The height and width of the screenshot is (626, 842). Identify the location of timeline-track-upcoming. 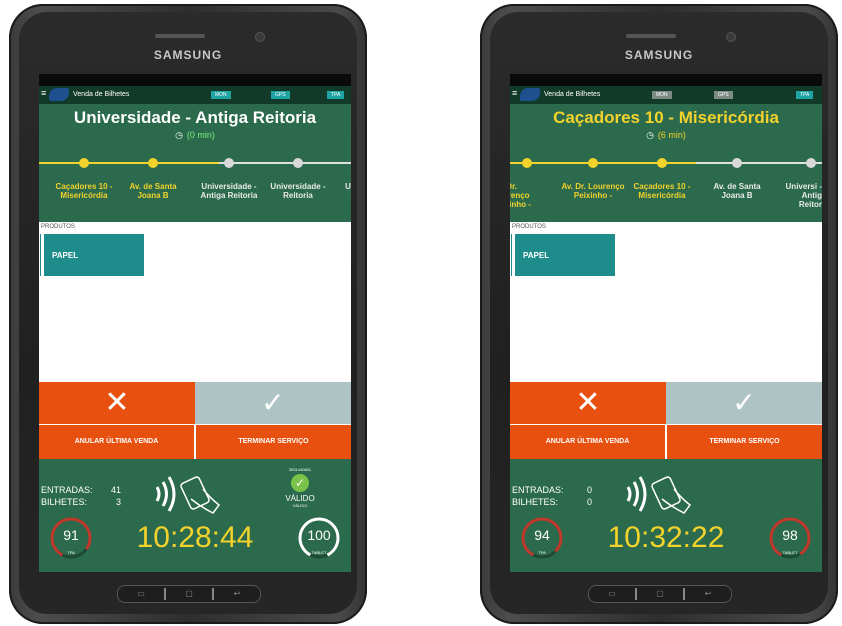
(285, 163).